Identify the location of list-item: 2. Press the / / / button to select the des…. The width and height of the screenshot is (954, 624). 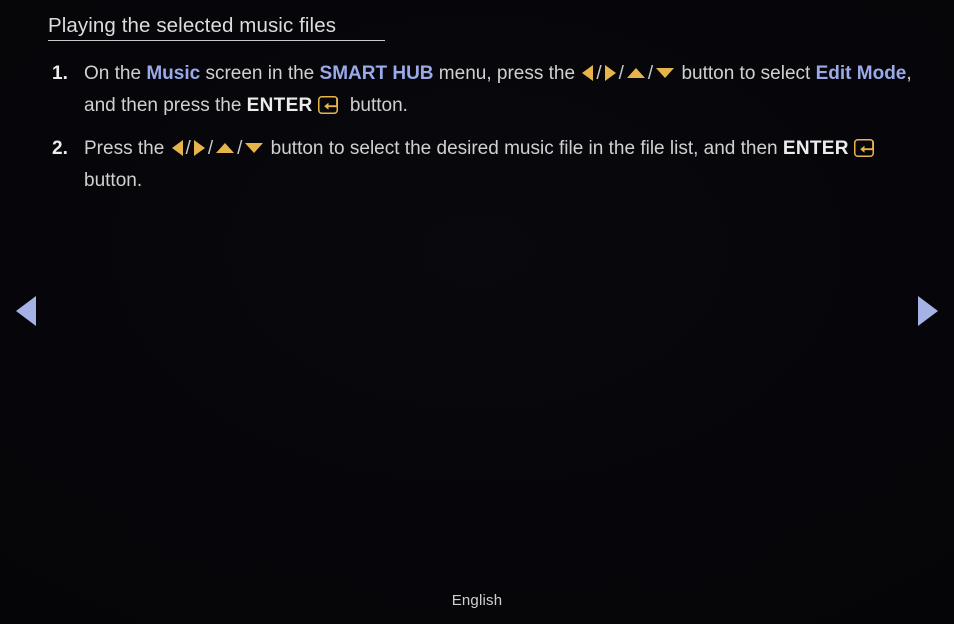
(481, 165).